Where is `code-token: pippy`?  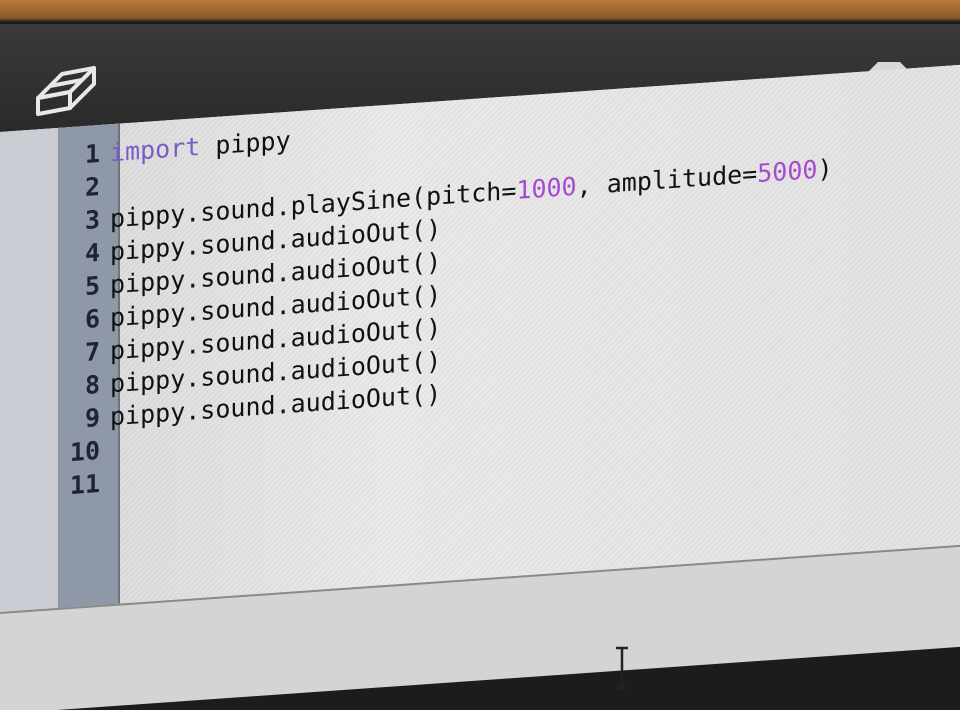 code-token: pippy is located at coordinates (245, 143).